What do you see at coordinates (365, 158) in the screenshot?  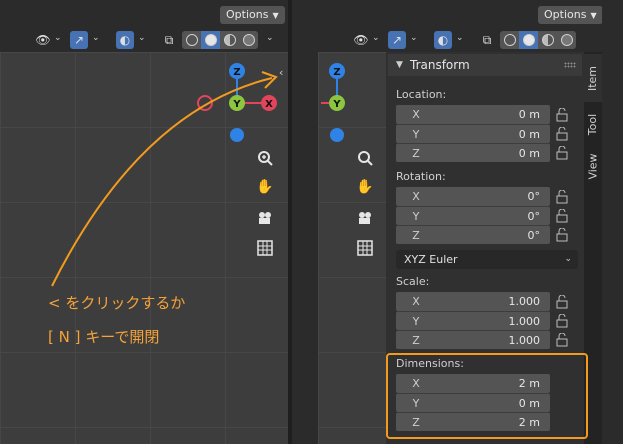 I see `zoom-icon` at bounding box center [365, 158].